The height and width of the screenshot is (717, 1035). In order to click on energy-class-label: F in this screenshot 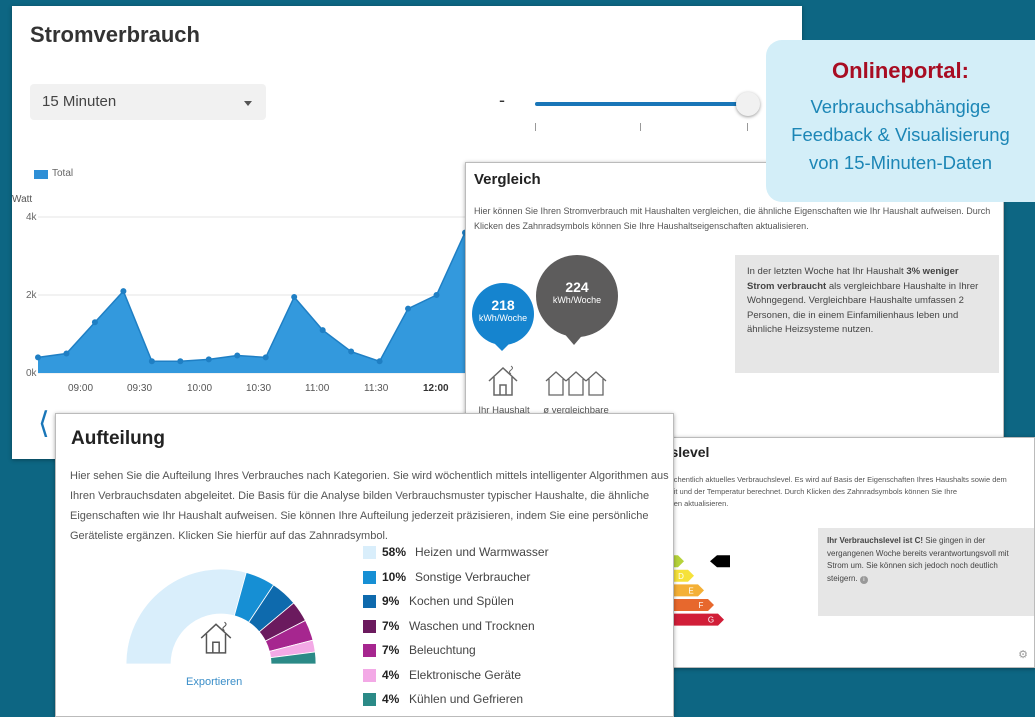, I will do `click(701, 605)`.